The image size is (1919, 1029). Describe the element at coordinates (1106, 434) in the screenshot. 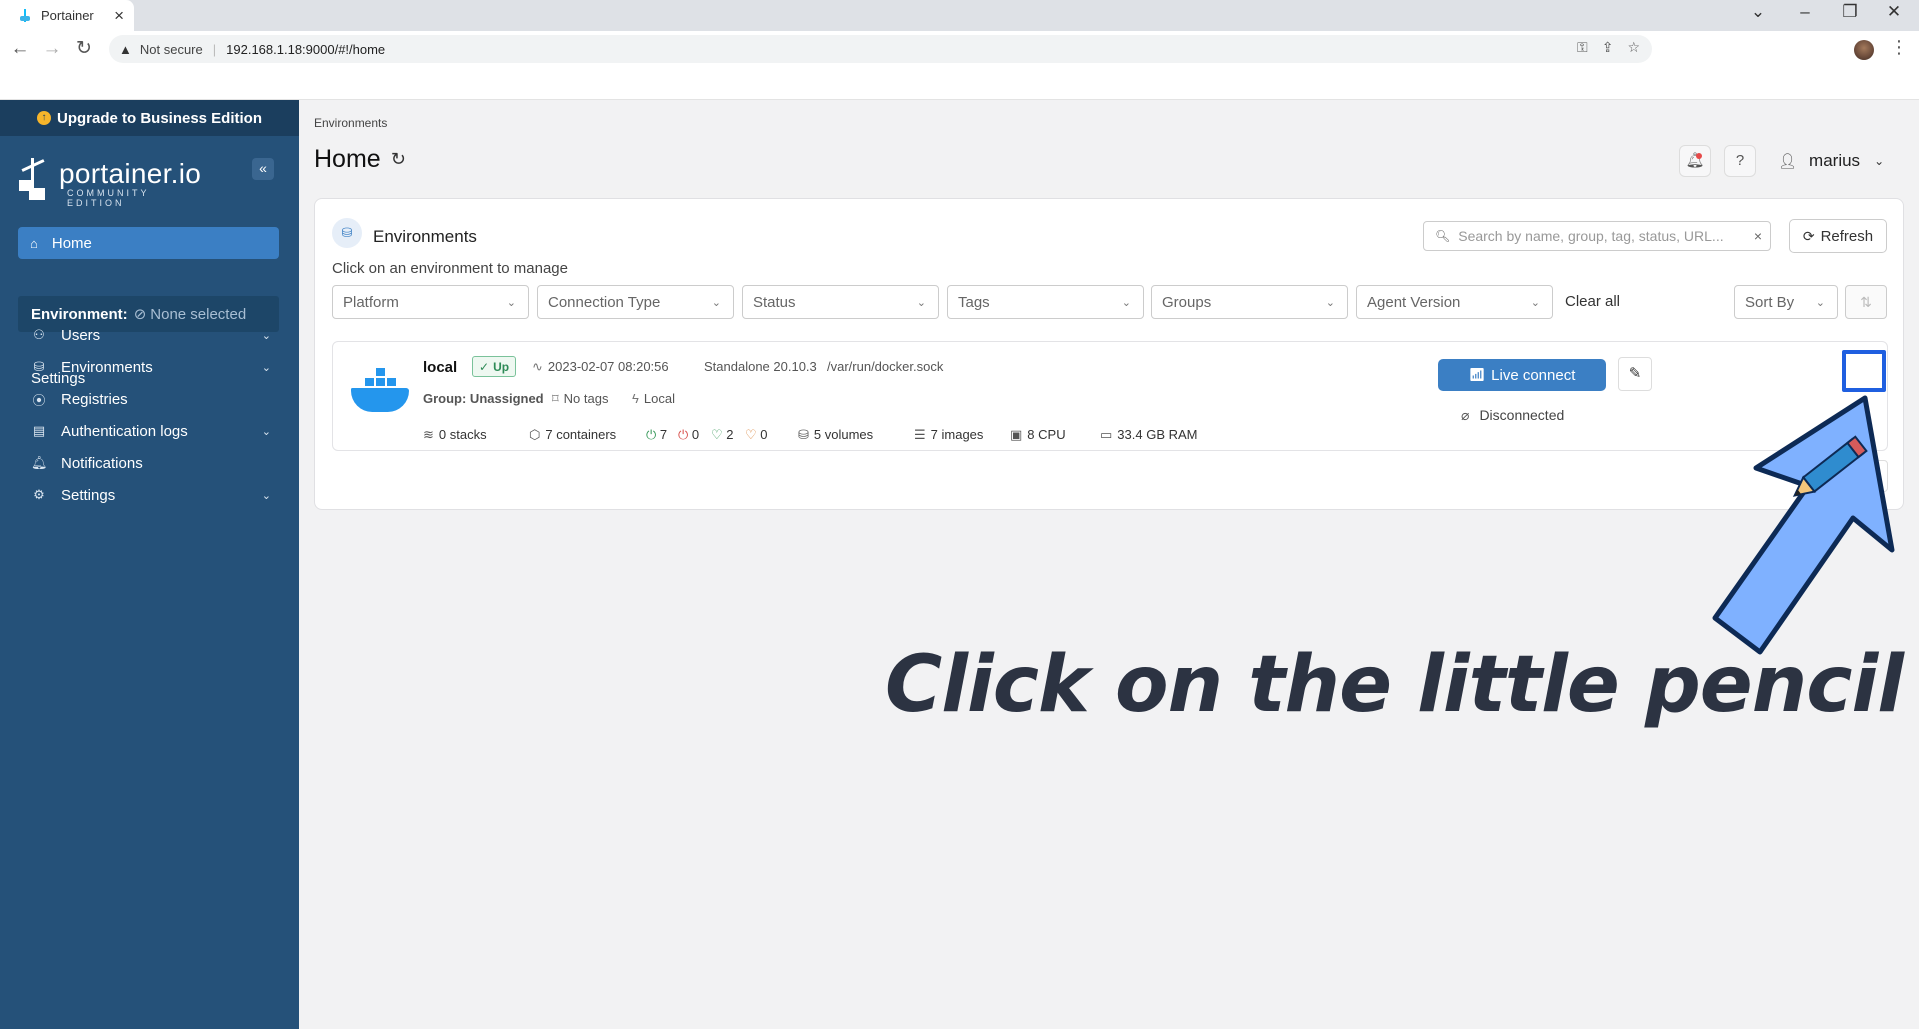

I see `memory-icon: ▭` at that location.